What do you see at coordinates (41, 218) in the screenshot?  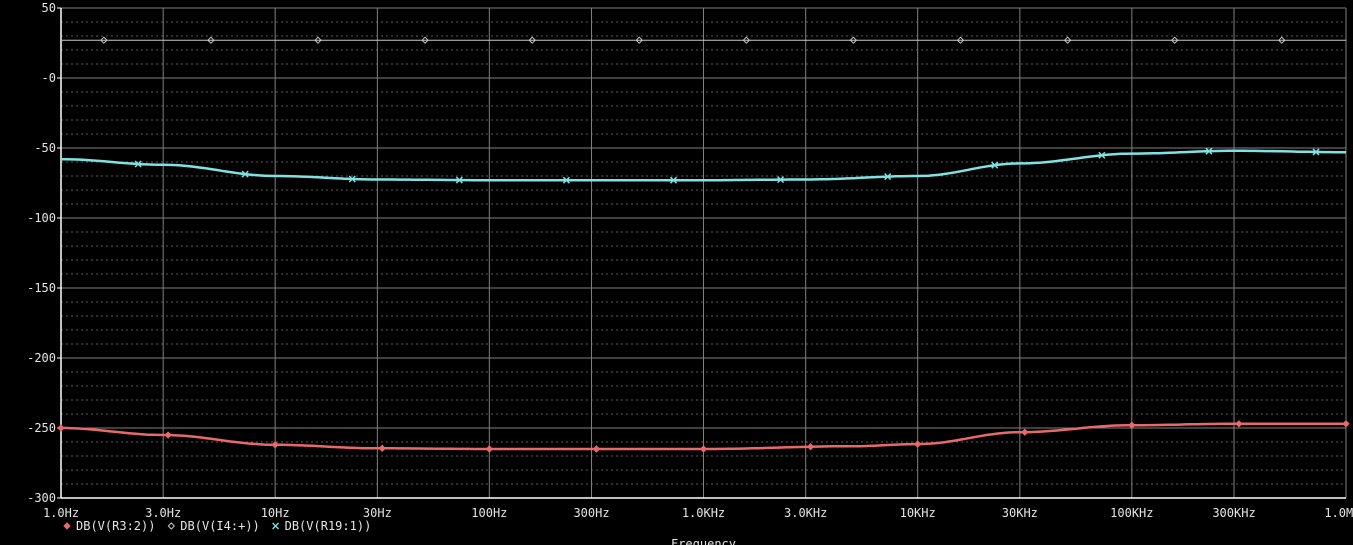 I see `y-tick-label: -100` at bounding box center [41, 218].